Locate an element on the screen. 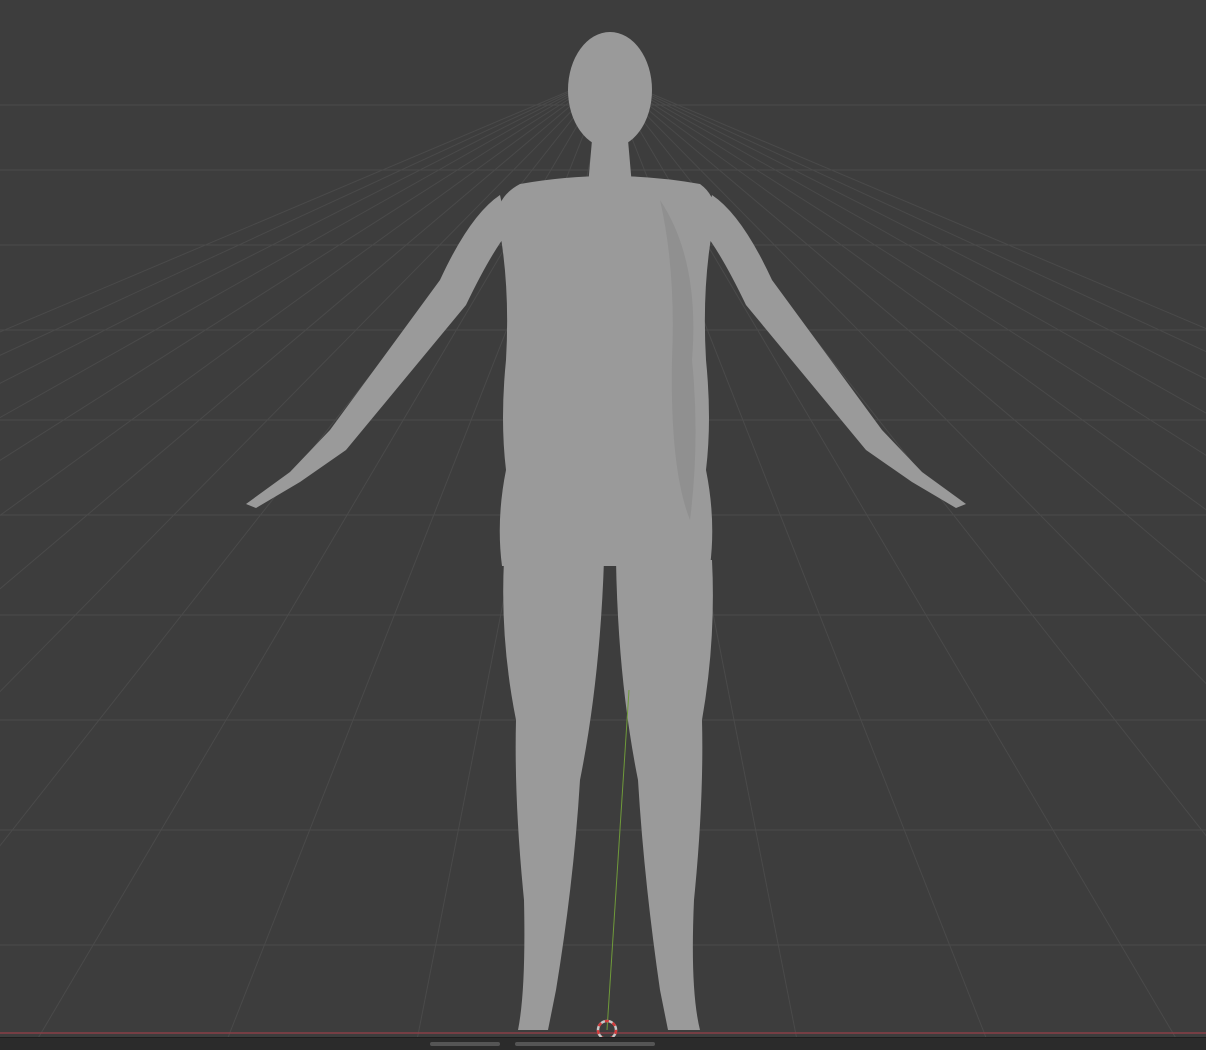  model-leg-right is located at coordinates (664, 795).